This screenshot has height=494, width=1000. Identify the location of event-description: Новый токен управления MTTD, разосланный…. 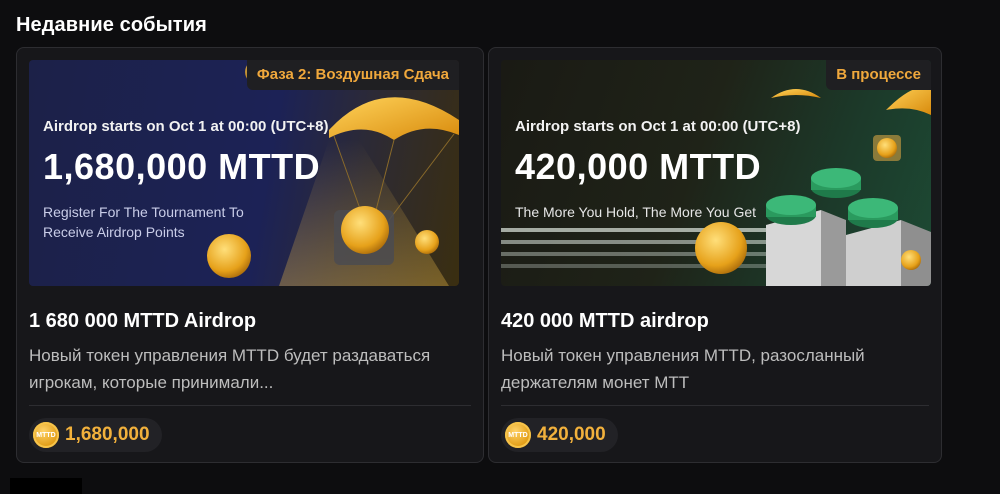
(683, 369).